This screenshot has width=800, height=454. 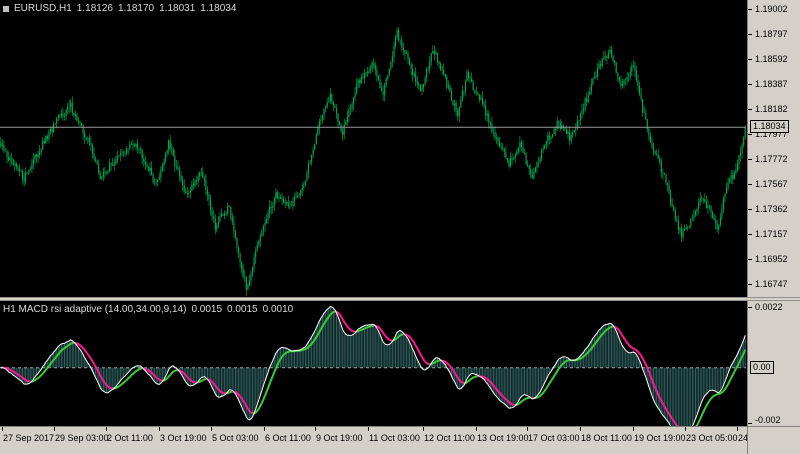 What do you see at coordinates (771, 109) in the screenshot?
I see `price-axis-label: 1.18182` at bounding box center [771, 109].